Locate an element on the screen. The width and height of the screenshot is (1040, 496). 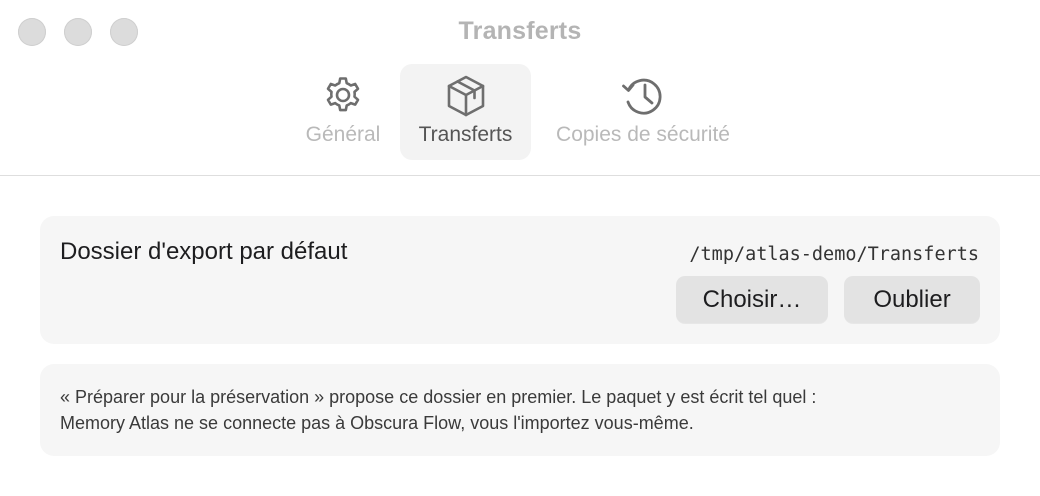
window-title: Transferts is located at coordinates (520, 31).